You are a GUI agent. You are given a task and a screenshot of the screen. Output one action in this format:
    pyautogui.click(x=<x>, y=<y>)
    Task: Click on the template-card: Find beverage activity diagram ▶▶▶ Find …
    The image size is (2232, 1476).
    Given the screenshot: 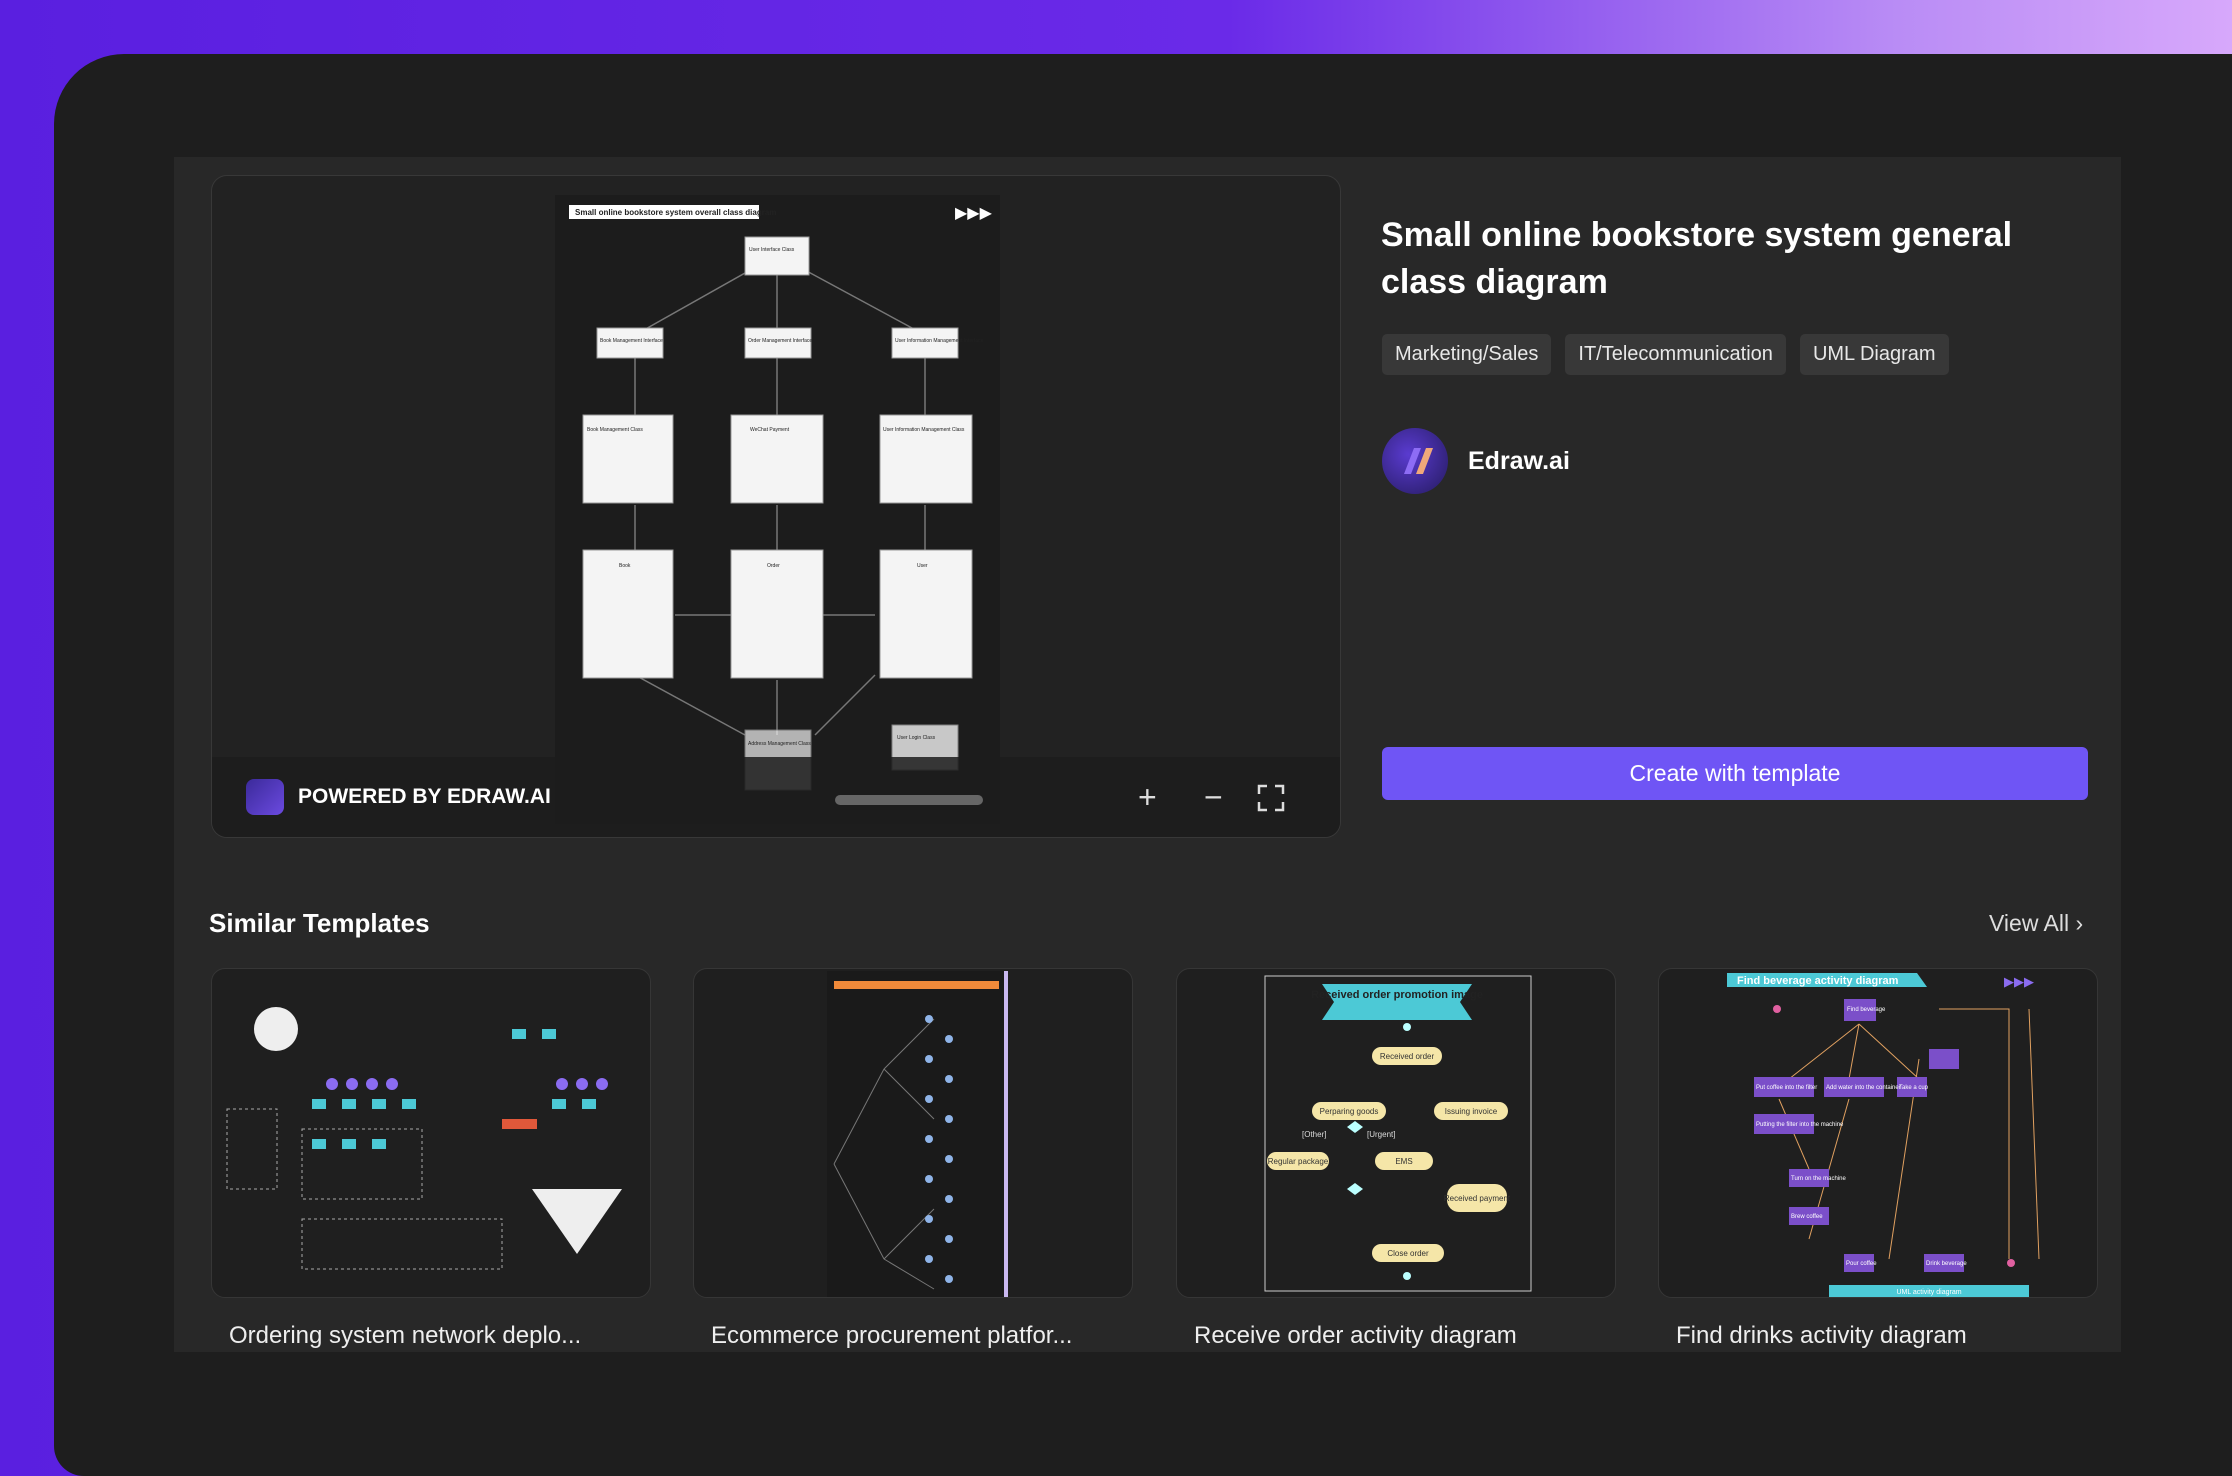 What is the action you would take?
    pyautogui.click(x=1878, y=1133)
    